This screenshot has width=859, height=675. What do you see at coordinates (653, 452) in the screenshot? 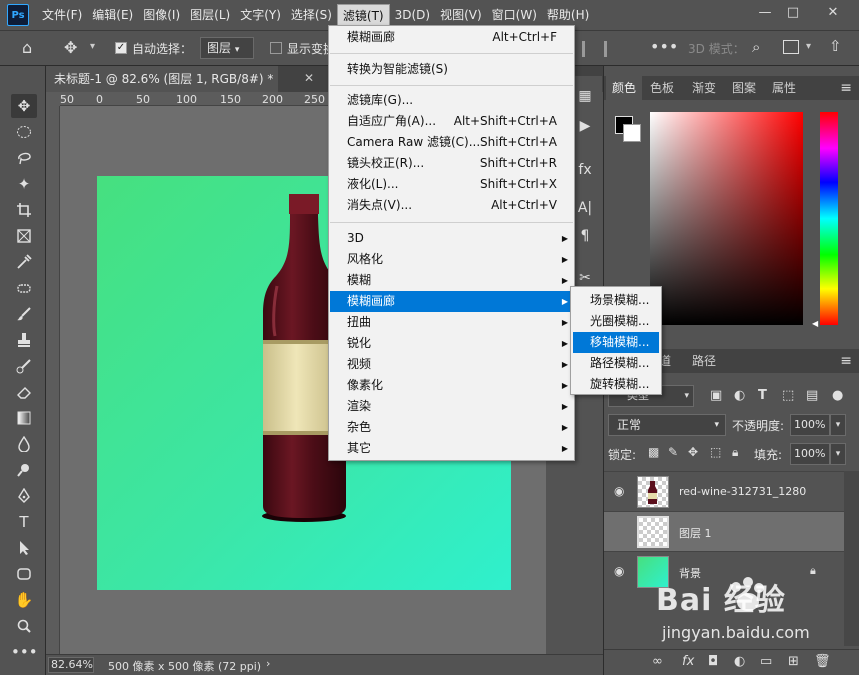
I see `lock-transparent-icon: ▩` at bounding box center [653, 452].